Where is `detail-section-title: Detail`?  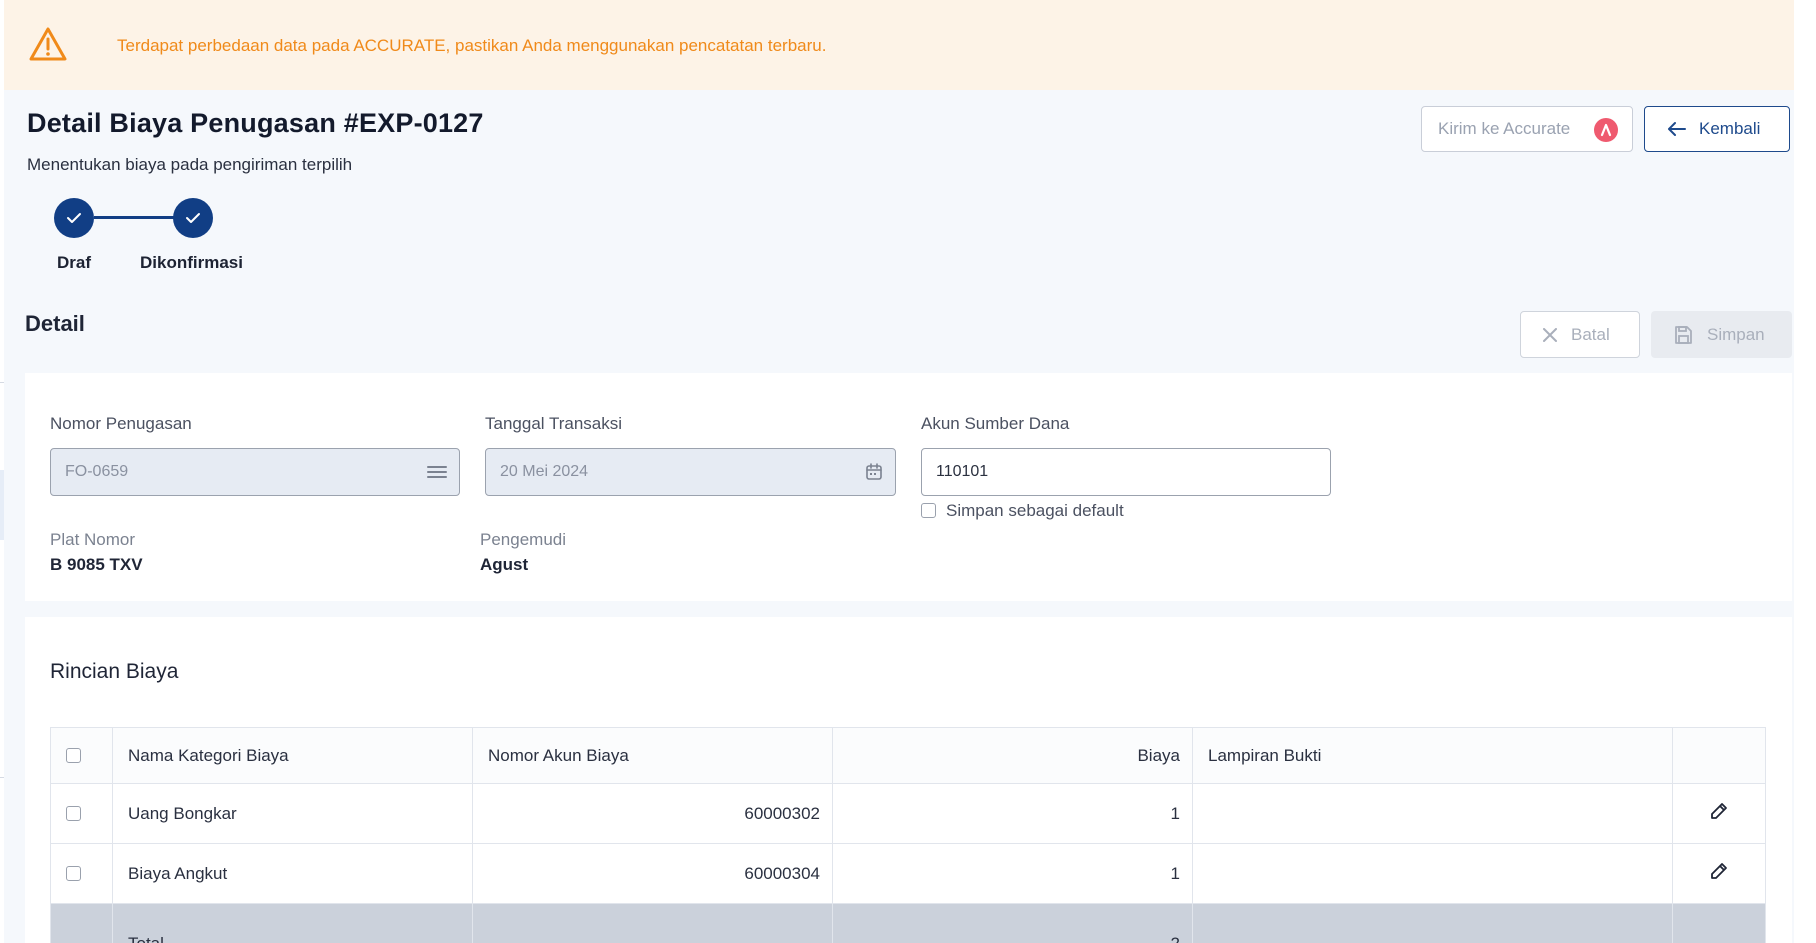
detail-section-title: Detail is located at coordinates (55, 323).